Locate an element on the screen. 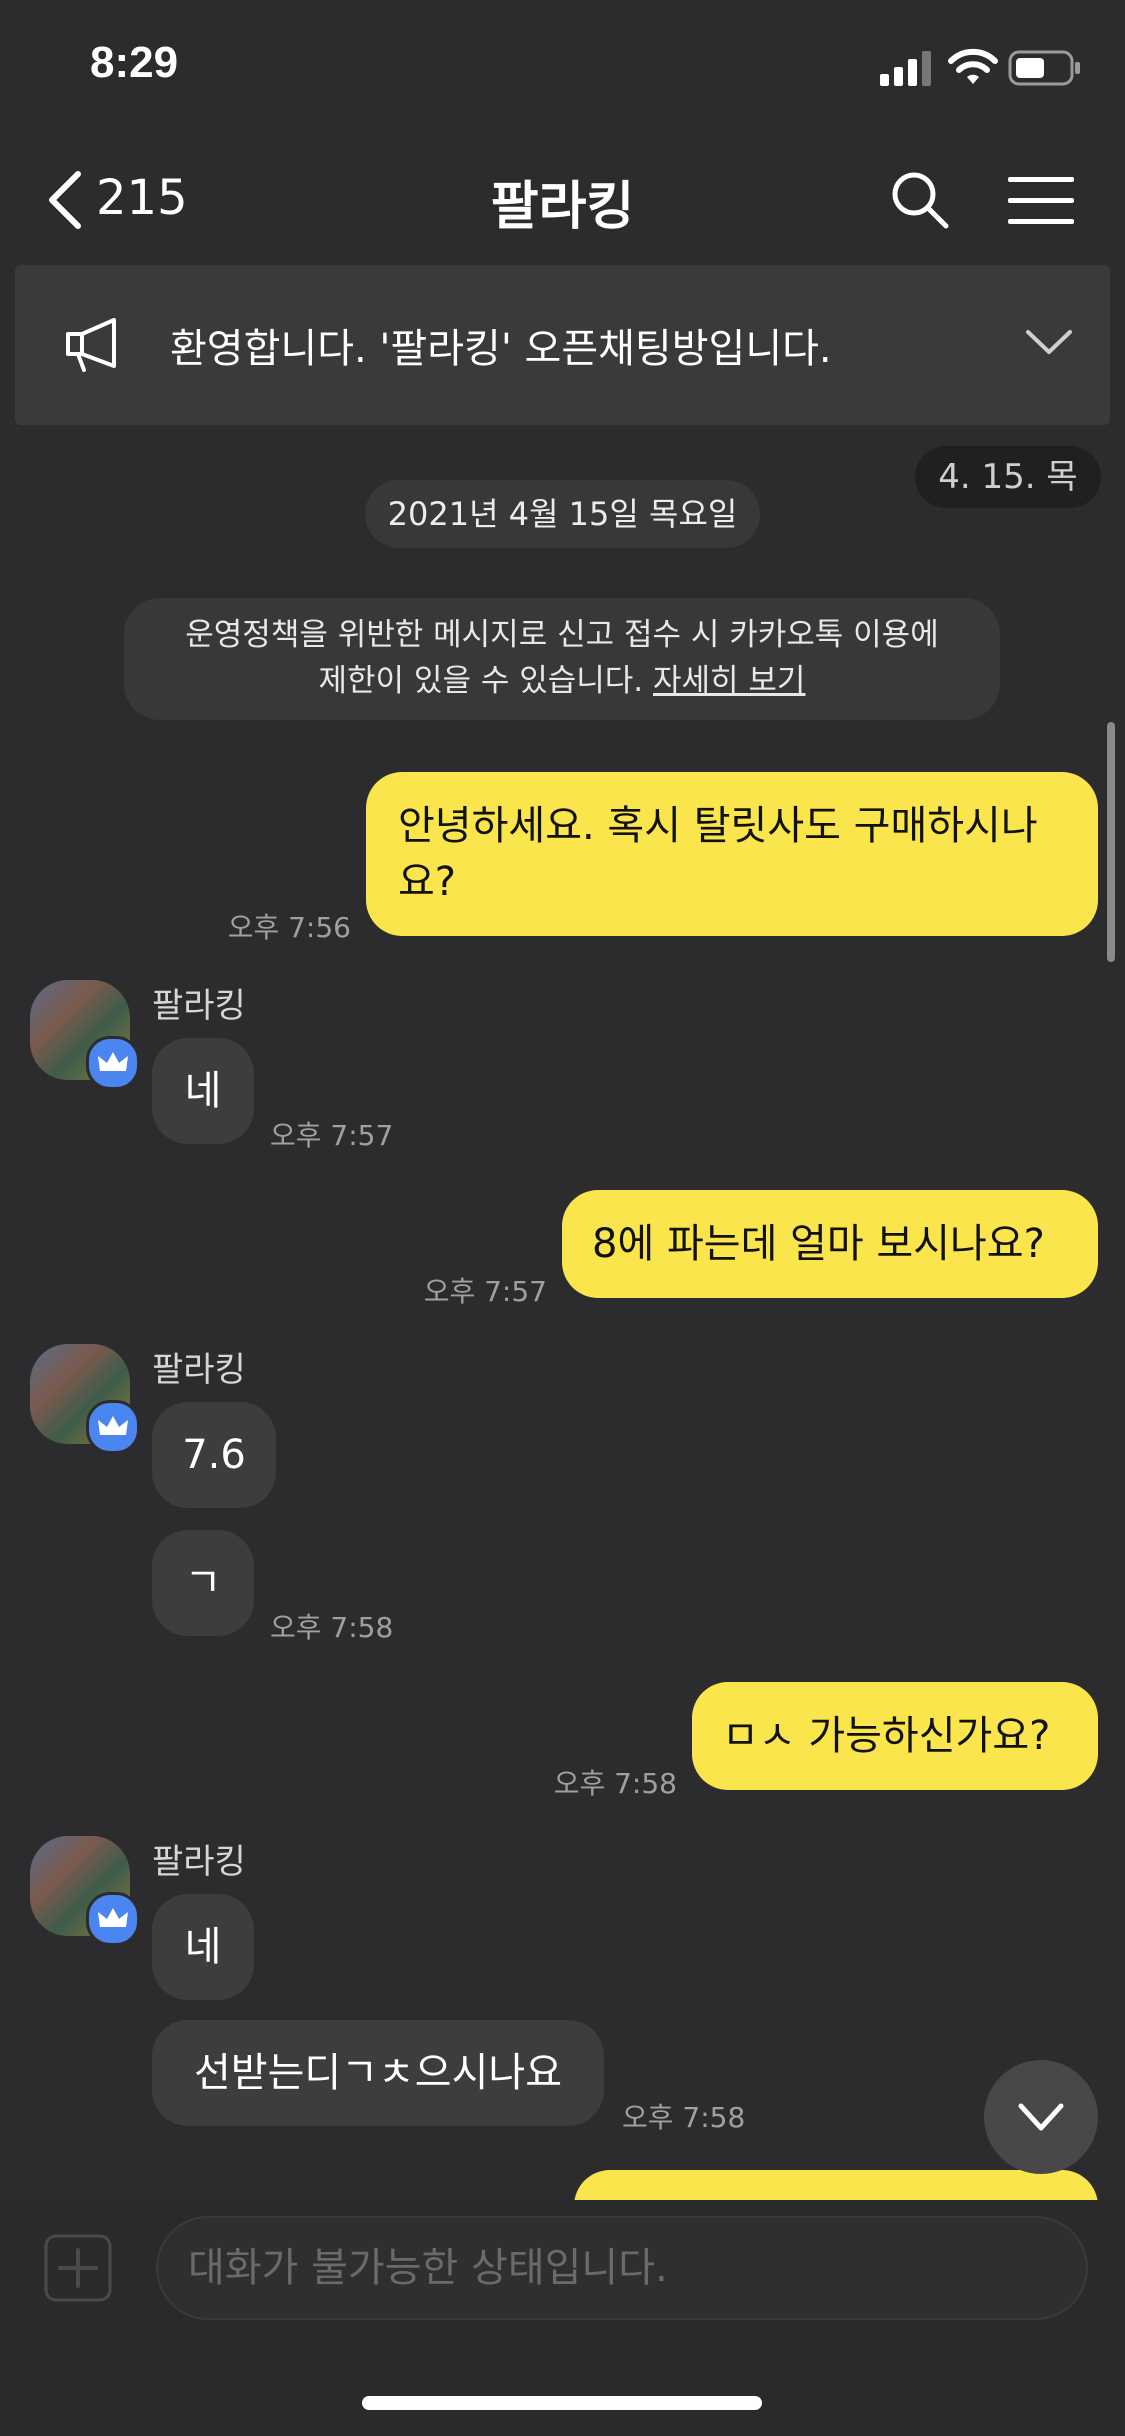 This screenshot has height=2436, width=1125. back-unread-count: 215 is located at coordinates (142, 198).